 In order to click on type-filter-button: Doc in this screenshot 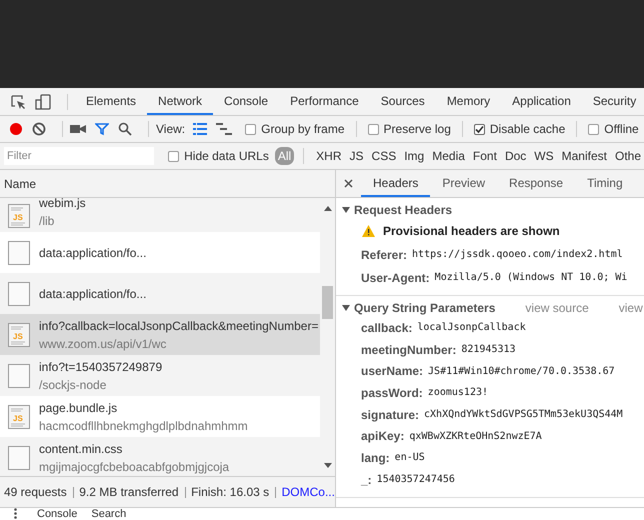, I will do `click(516, 156)`.